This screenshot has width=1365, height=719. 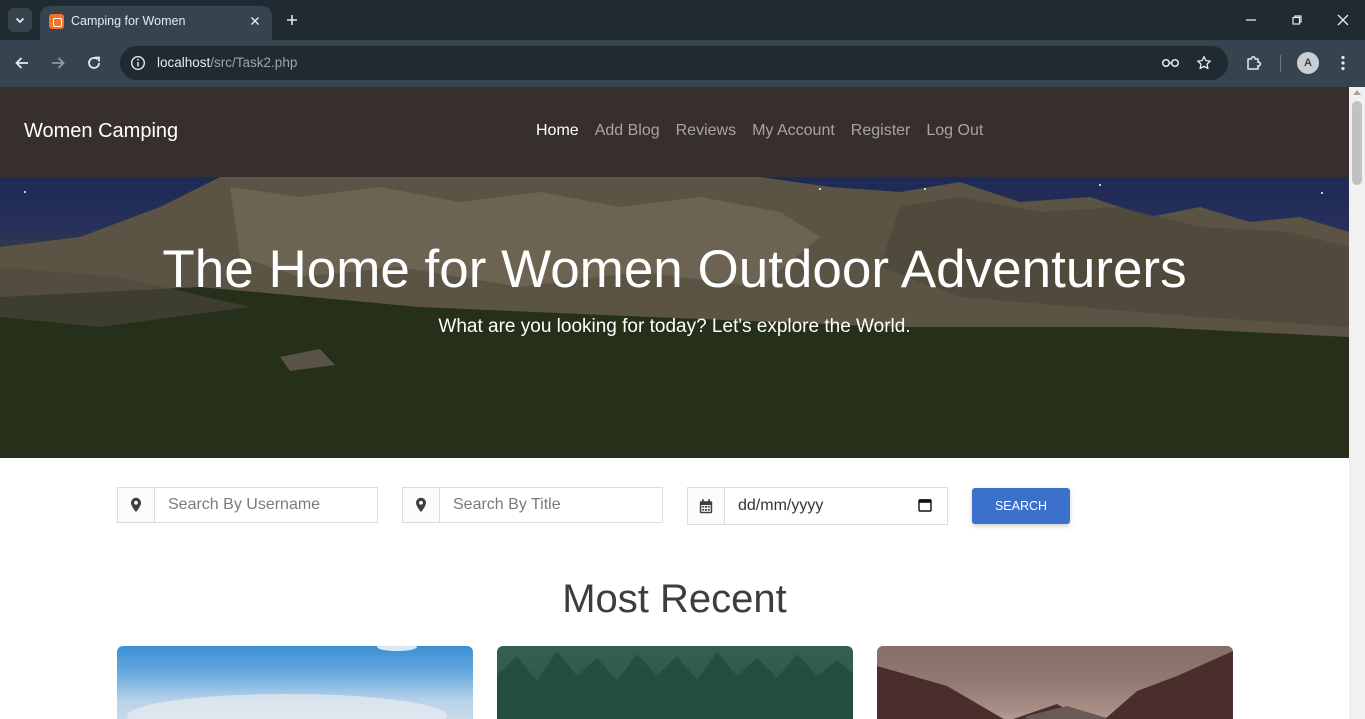 What do you see at coordinates (1357, 403) in the screenshot?
I see `page-scrollbar` at bounding box center [1357, 403].